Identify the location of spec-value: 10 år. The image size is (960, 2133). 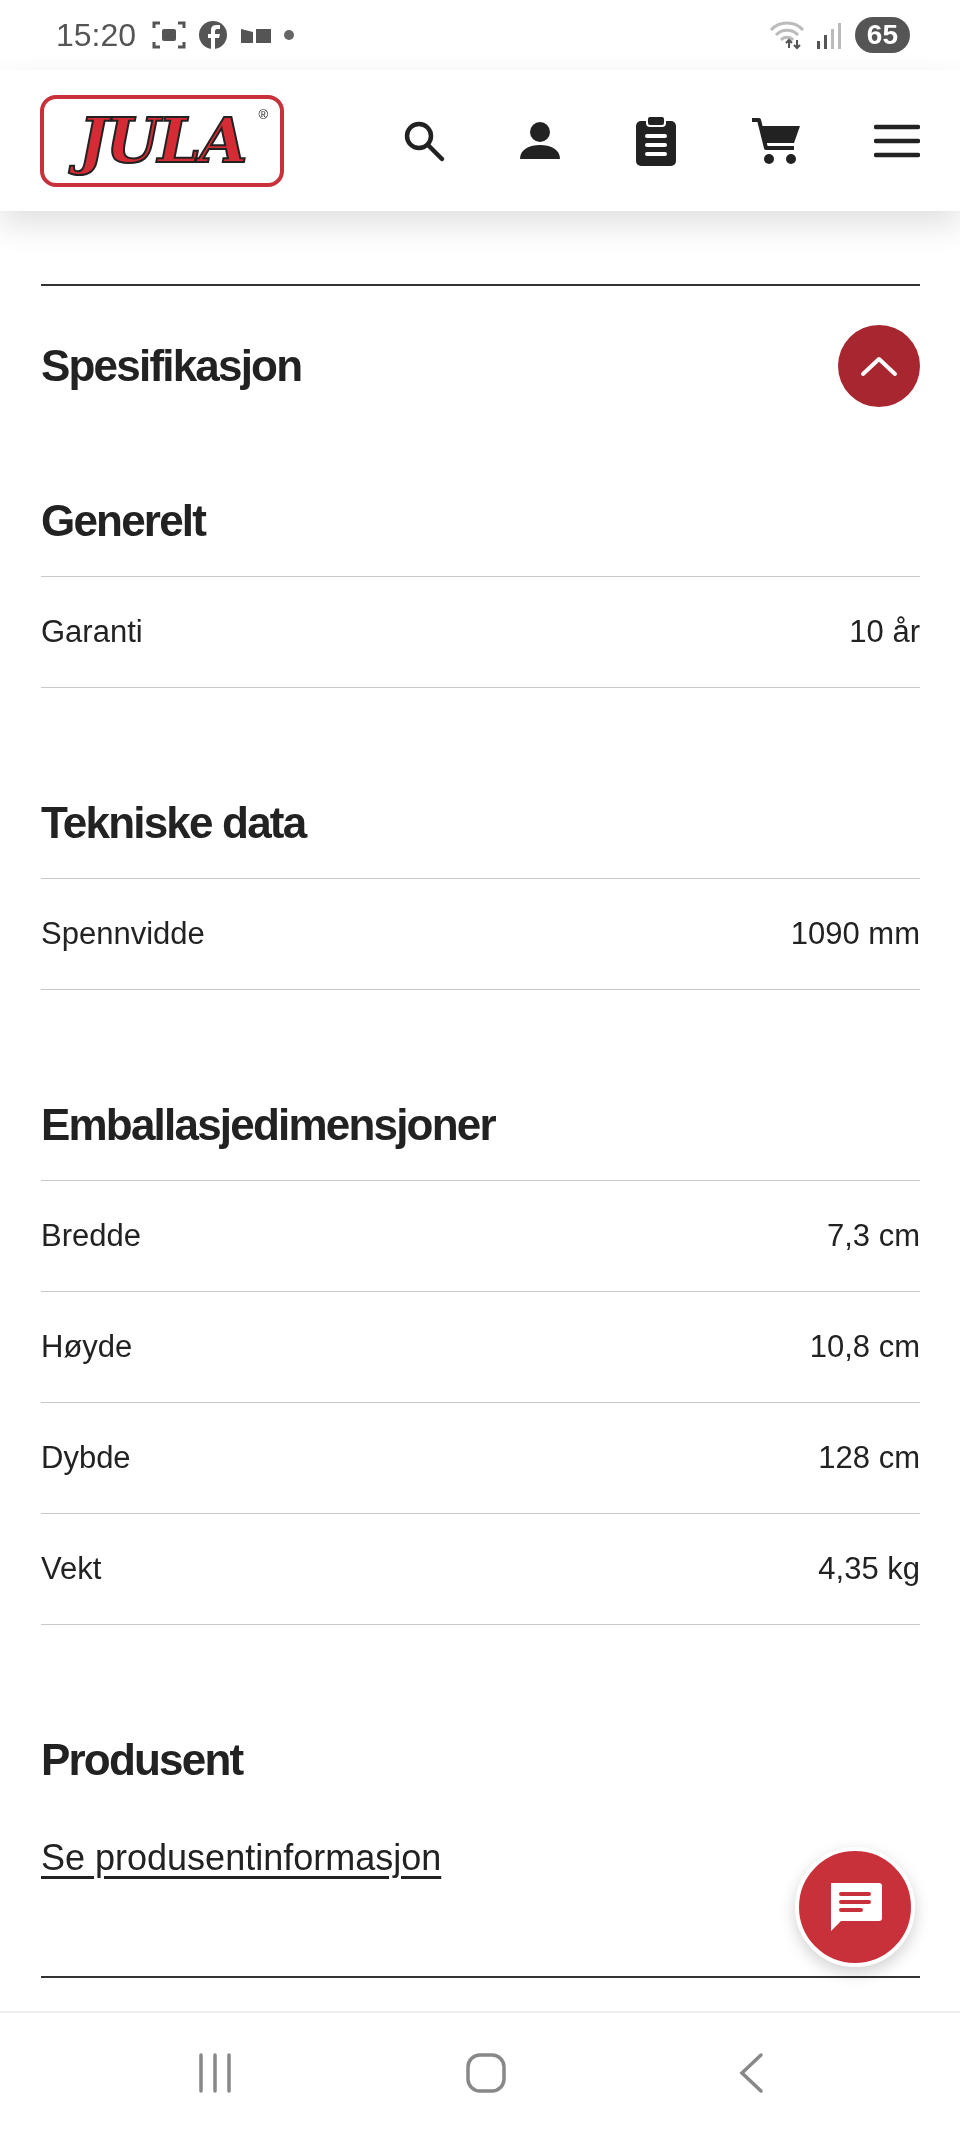
(884, 632).